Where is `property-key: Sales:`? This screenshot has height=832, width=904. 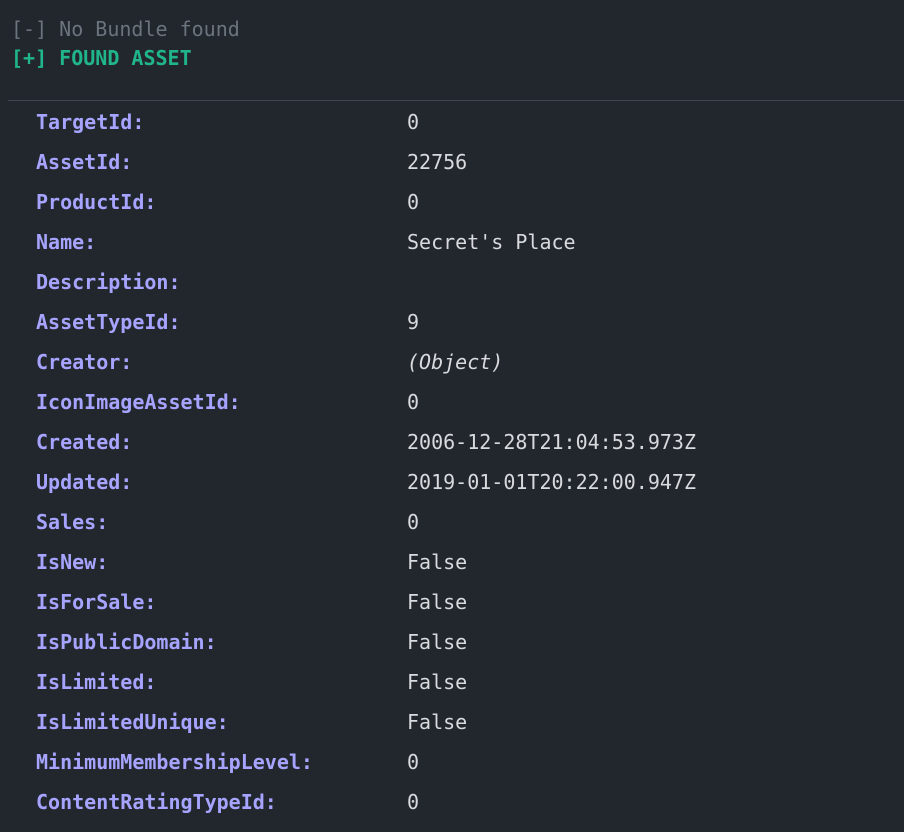 property-key: Sales: is located at coordinates (72, 522).